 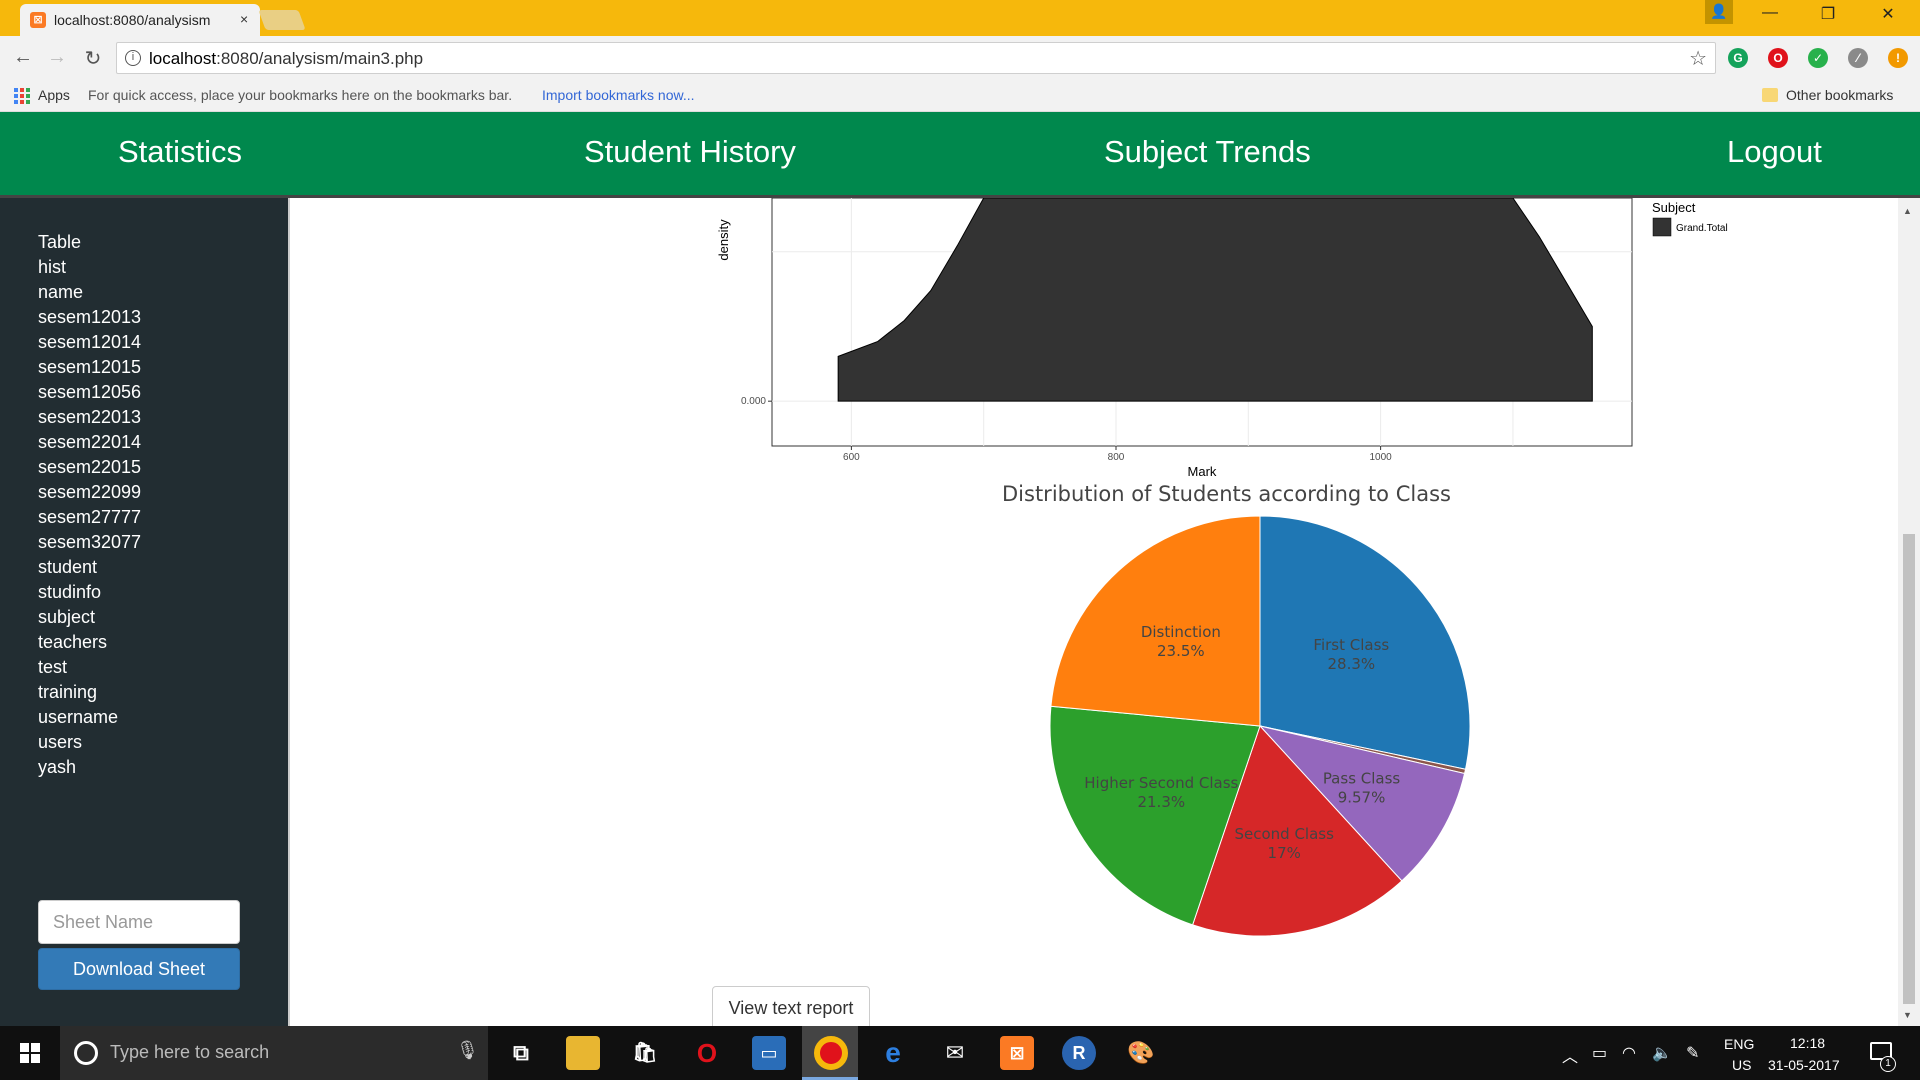 I want to click on sidebar-item: username, so click(x=89, y=717).